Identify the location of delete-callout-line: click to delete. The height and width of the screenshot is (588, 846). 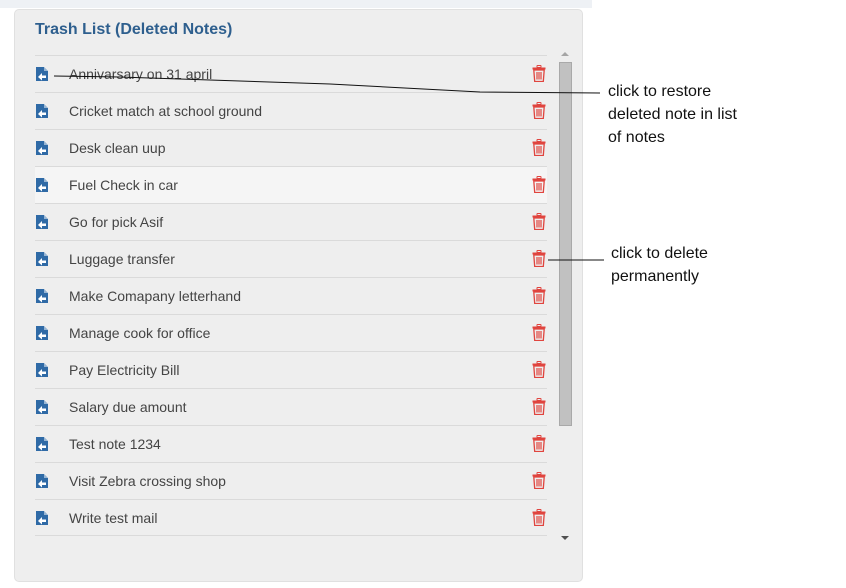
(659, 253).